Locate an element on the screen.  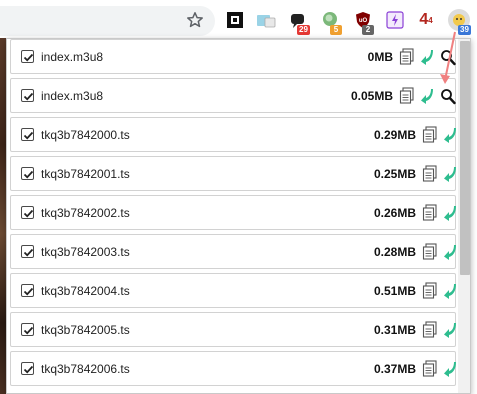
annotation-arrow-icon is located at coordinates (448, 57).